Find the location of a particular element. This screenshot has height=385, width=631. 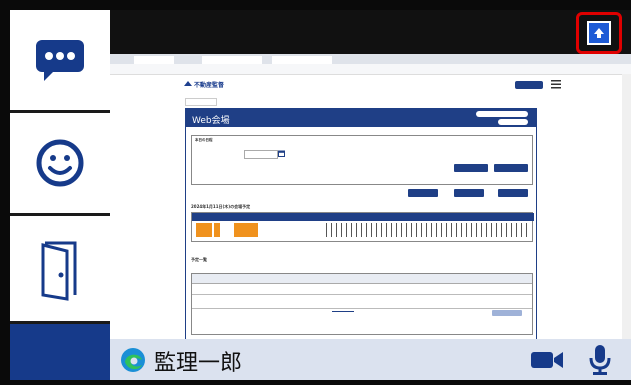

schedule-table is located at coordinates (362, 304).